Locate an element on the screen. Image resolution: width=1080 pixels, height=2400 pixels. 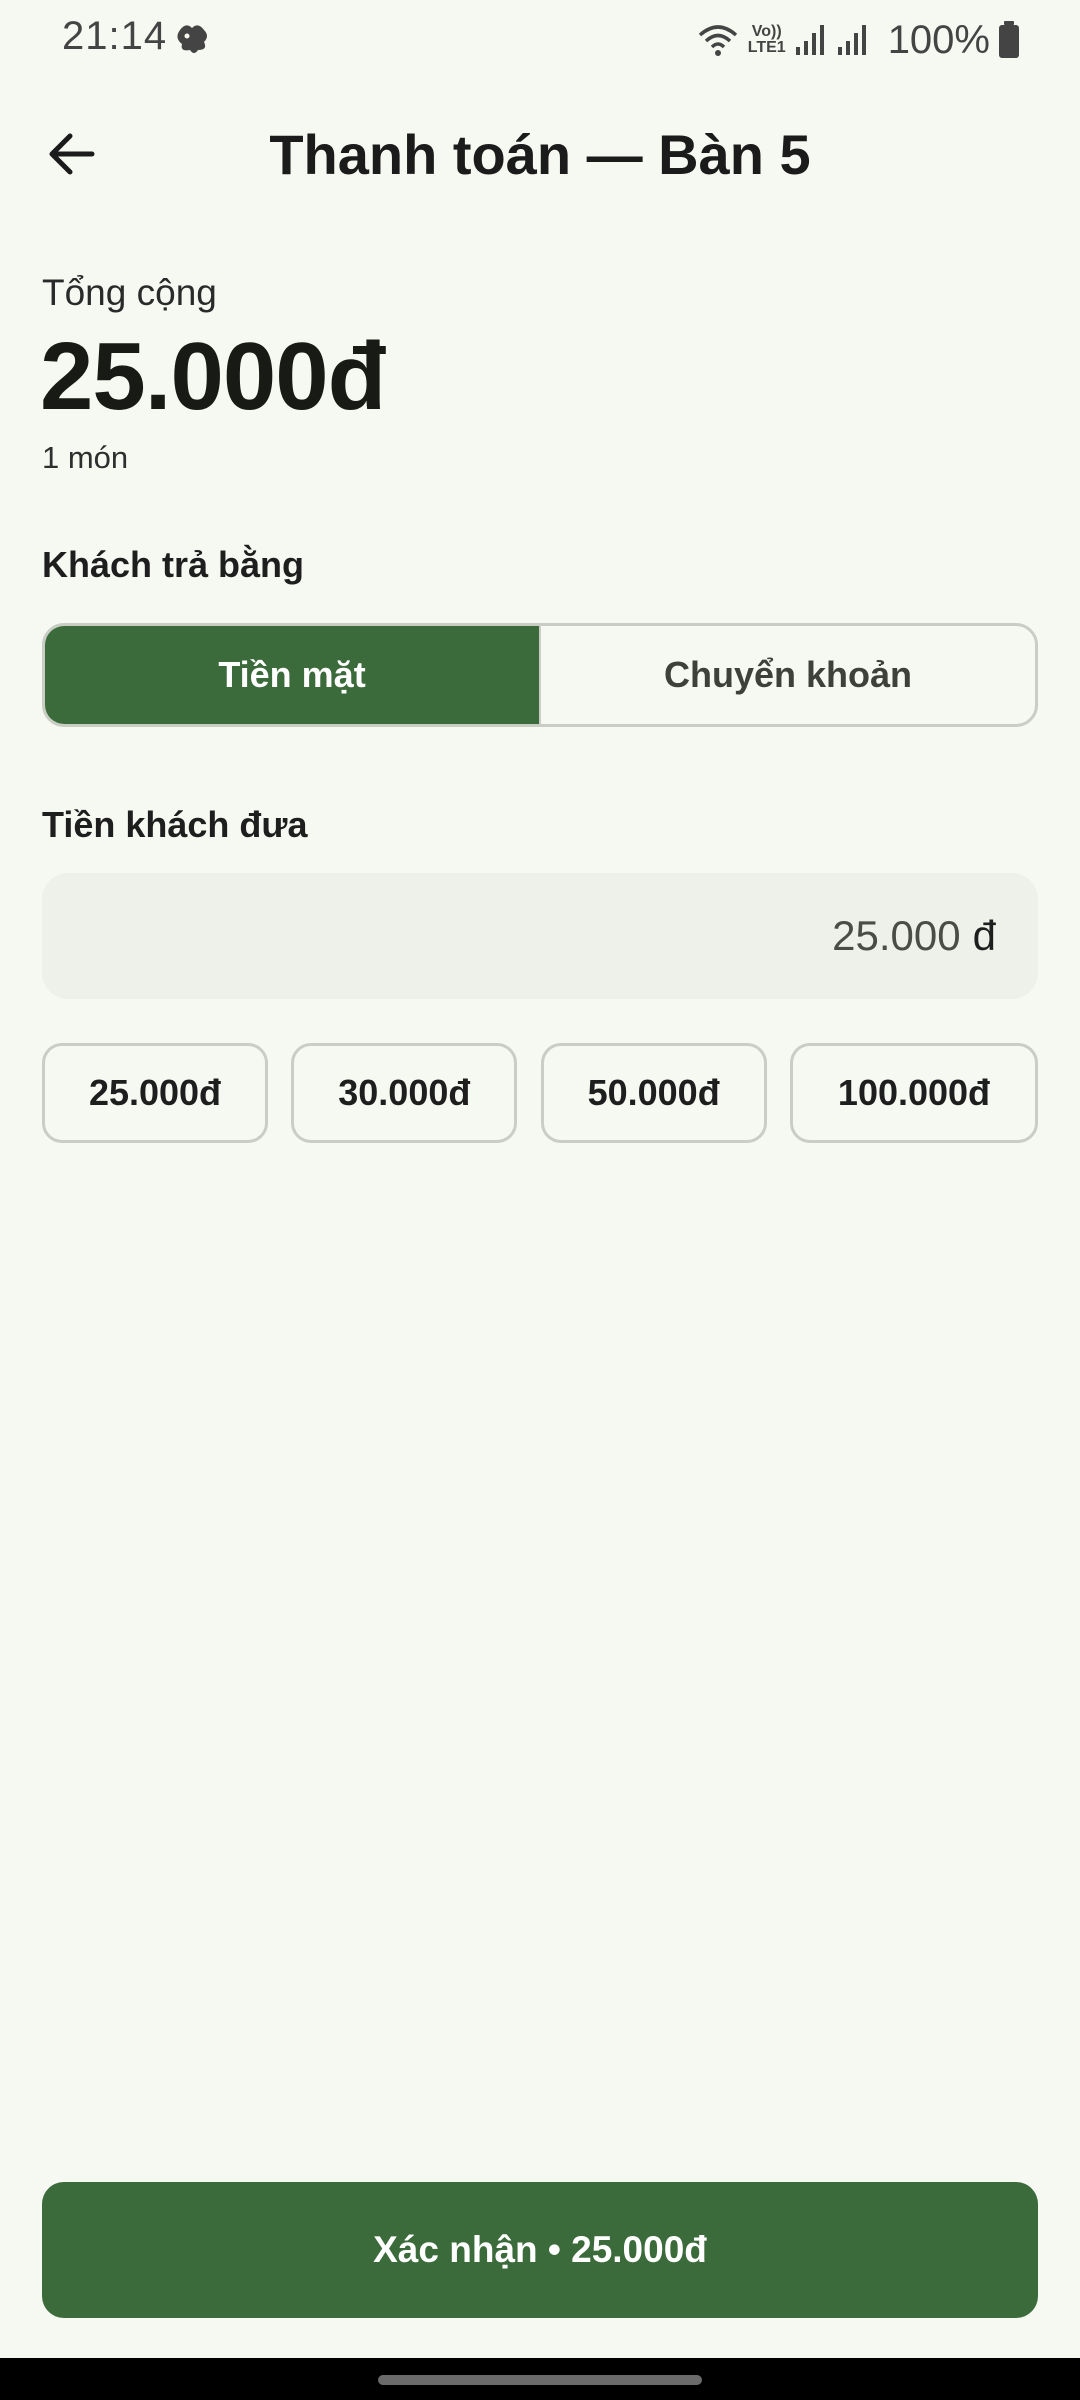
arrow-left-icon is located at coordinates (72, 156).